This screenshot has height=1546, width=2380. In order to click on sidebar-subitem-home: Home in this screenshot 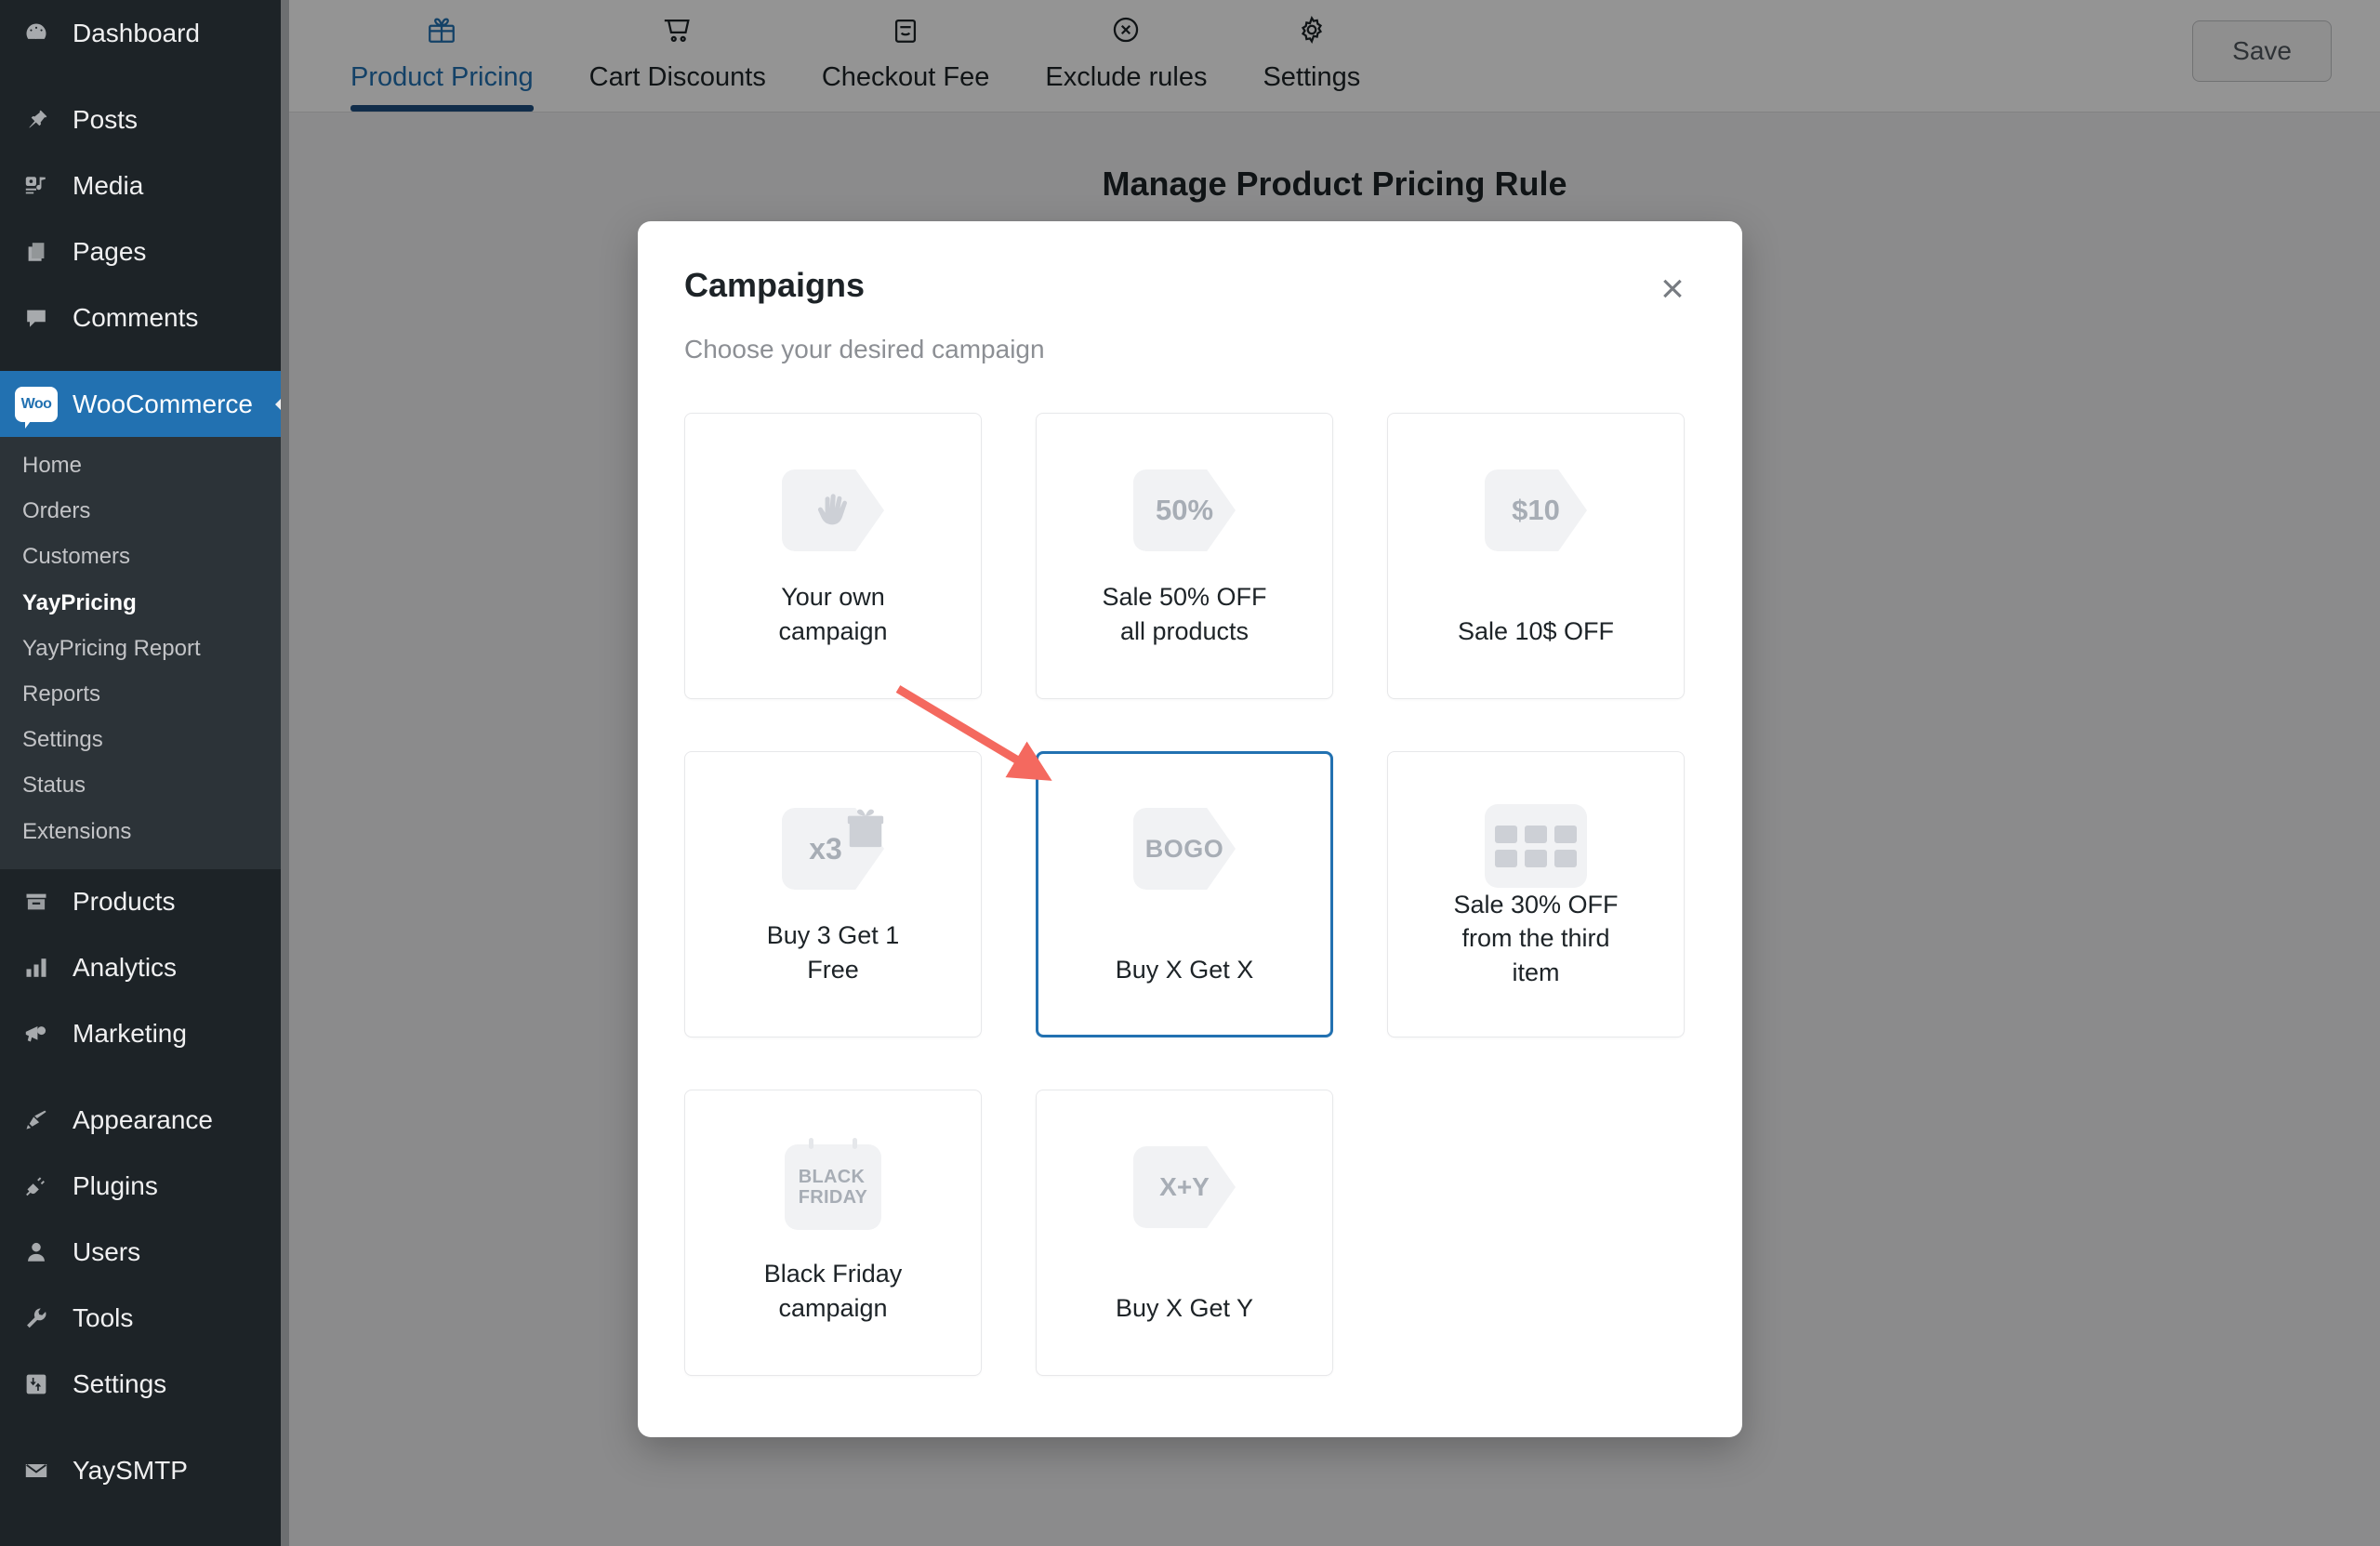, I will do `click(144, 465)`.